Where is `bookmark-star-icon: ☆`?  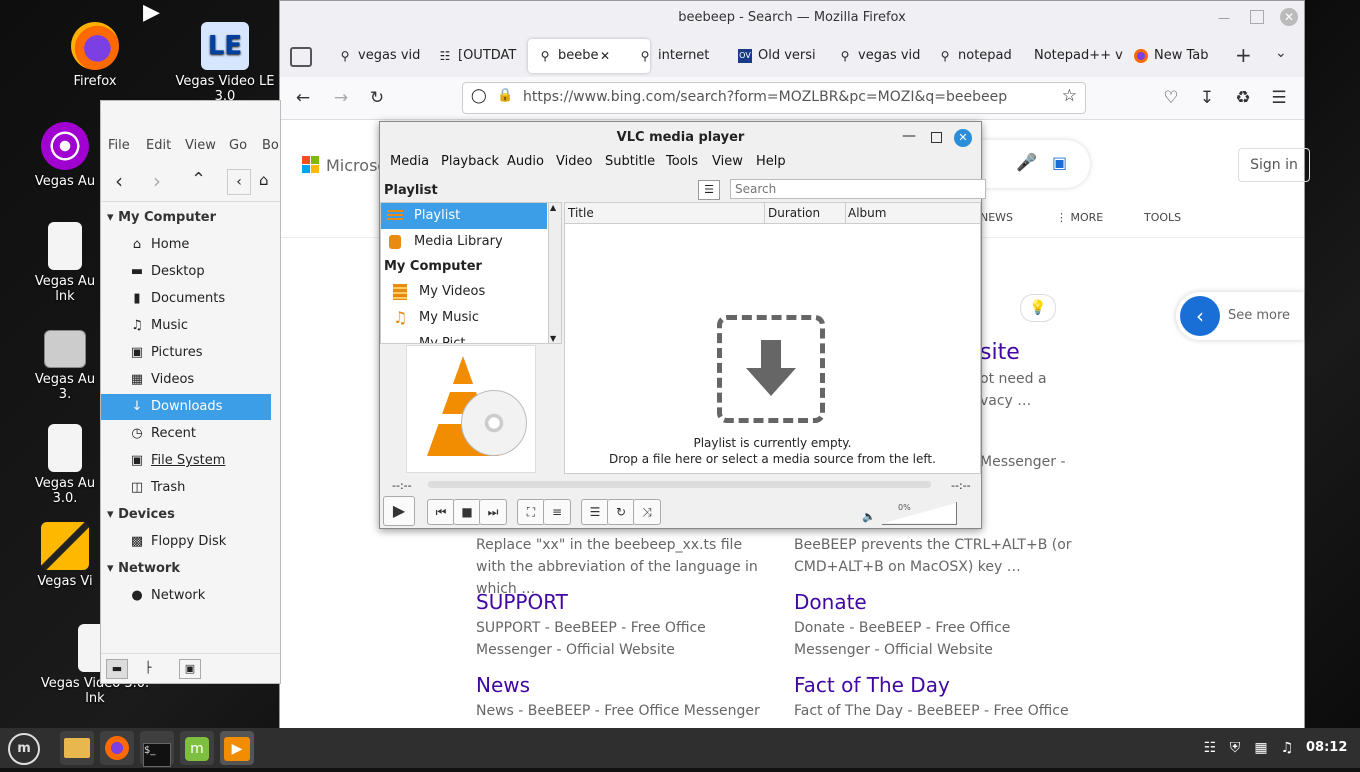 bookmark-star-icon: ☆ is located at coordinates (1069, 96).